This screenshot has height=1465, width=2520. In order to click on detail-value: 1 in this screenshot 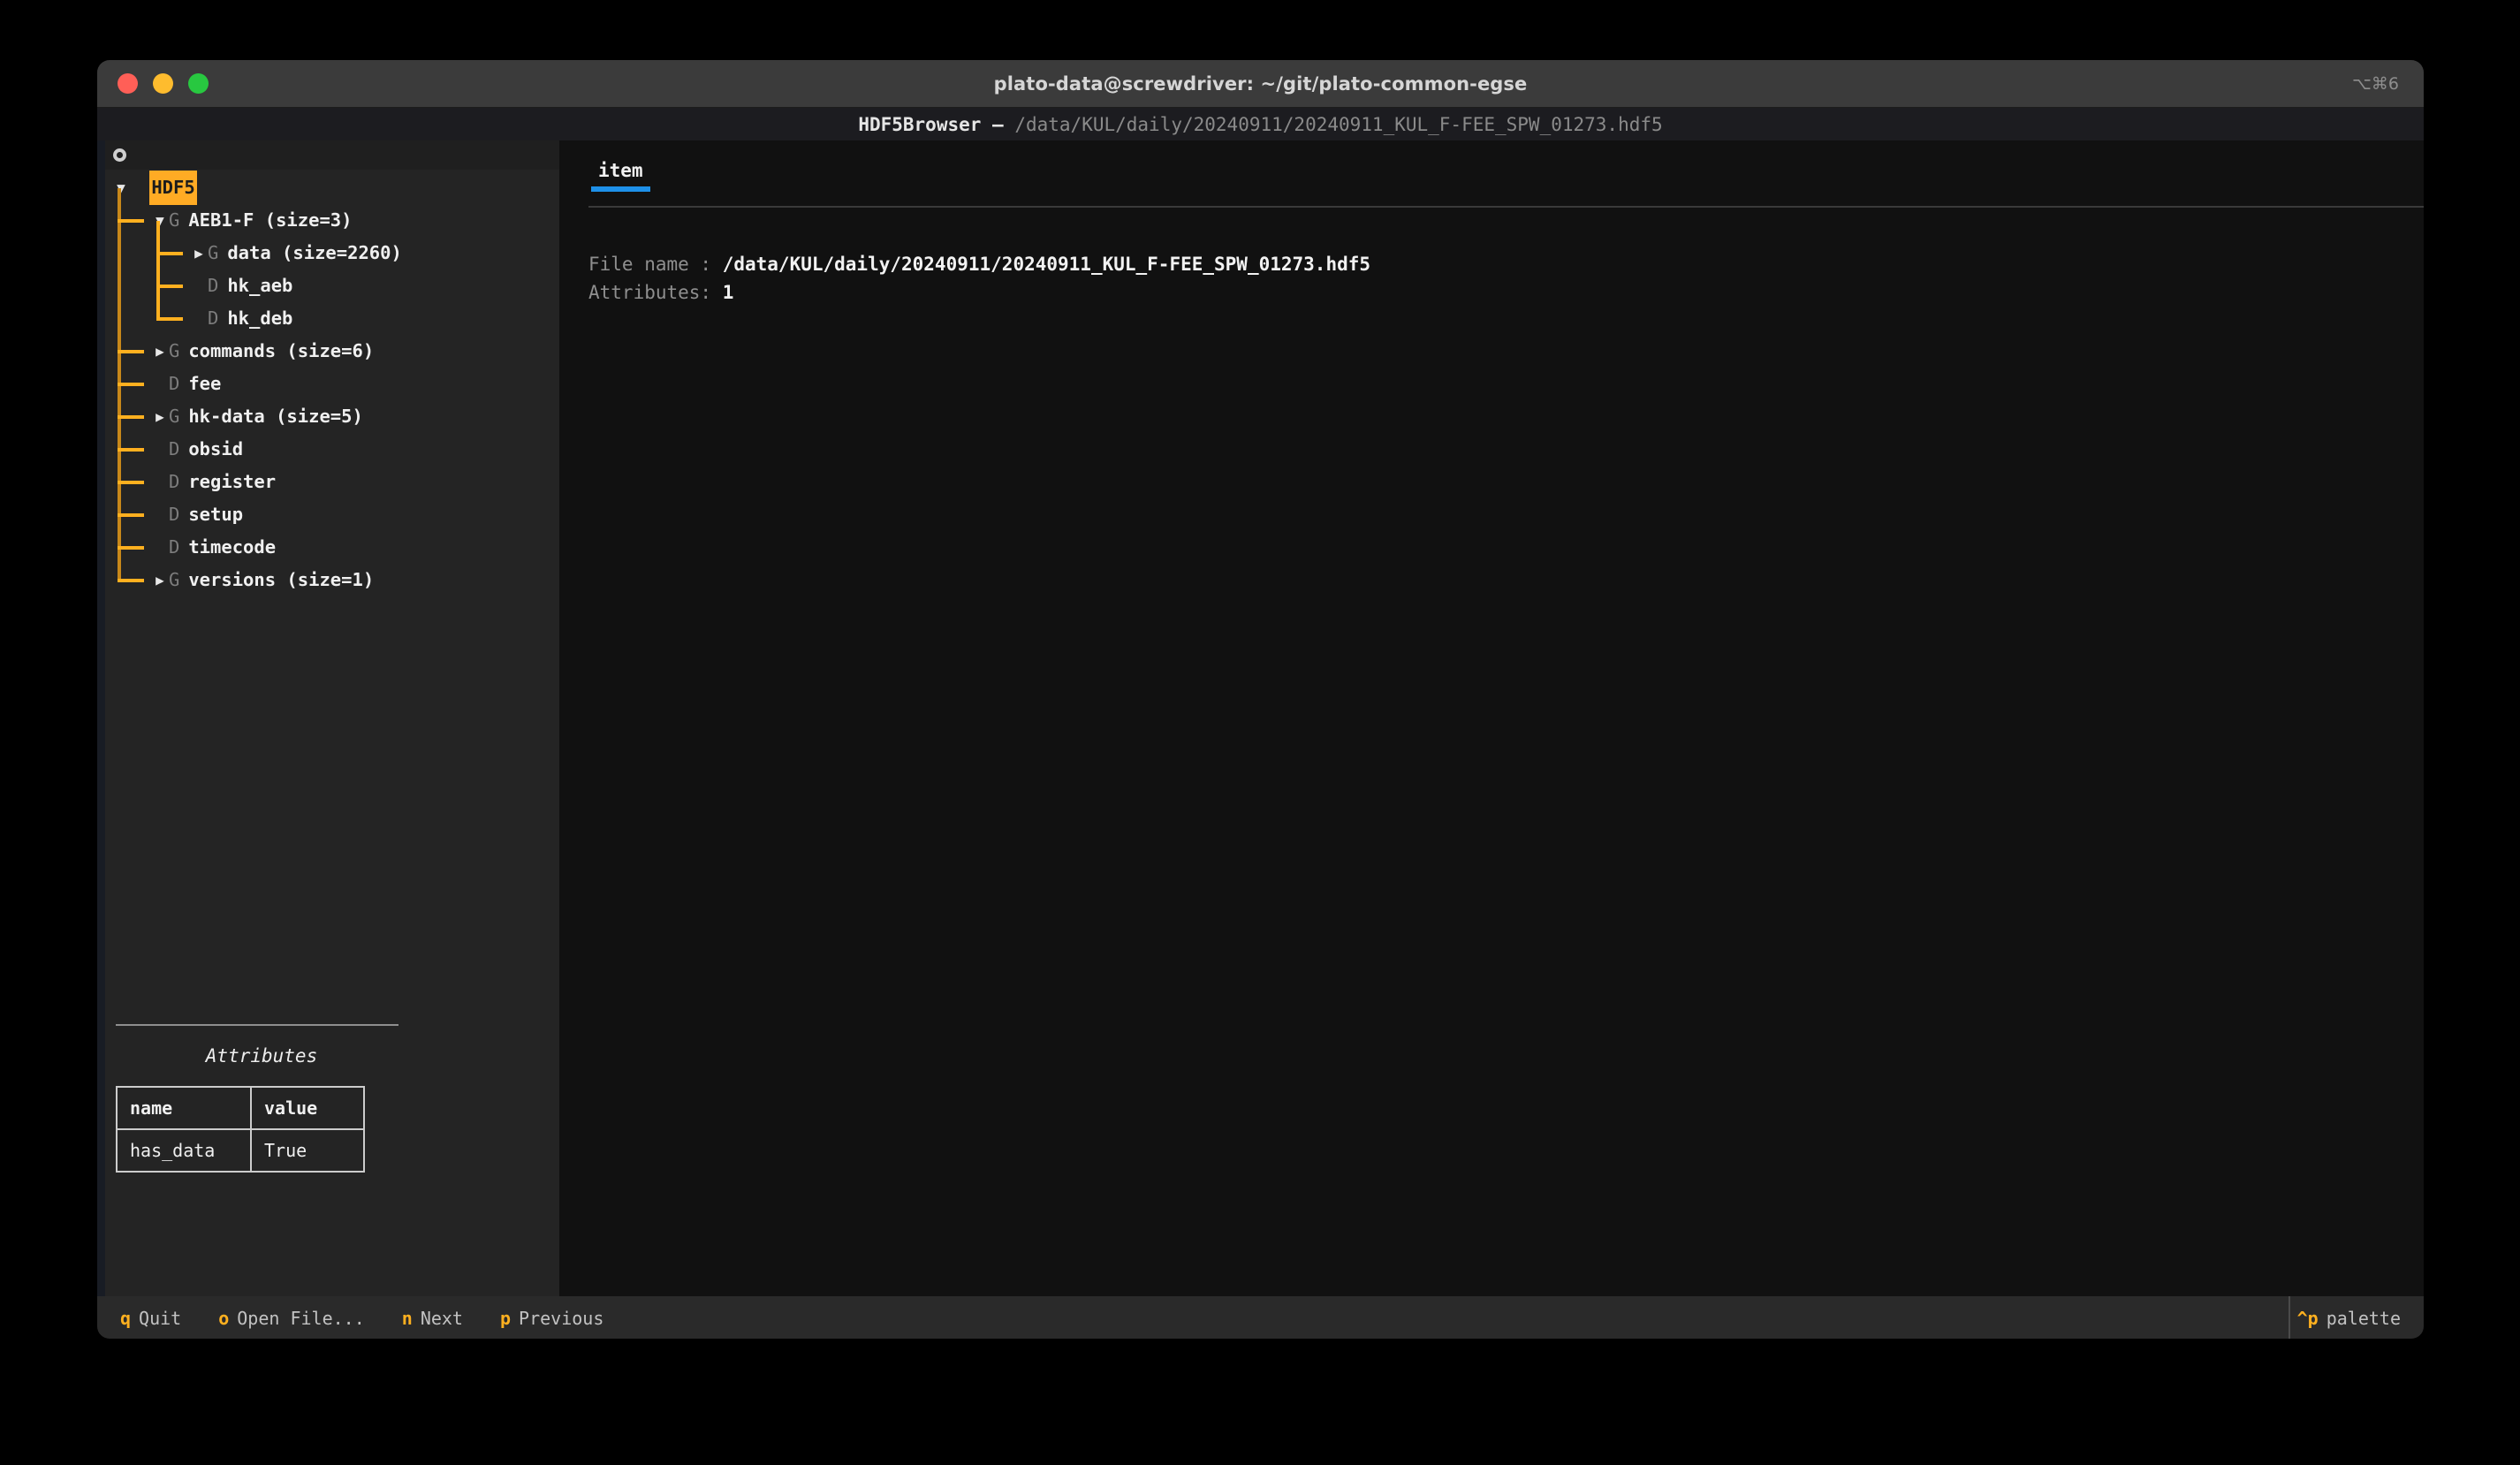, I will do `click(728, 292)`.